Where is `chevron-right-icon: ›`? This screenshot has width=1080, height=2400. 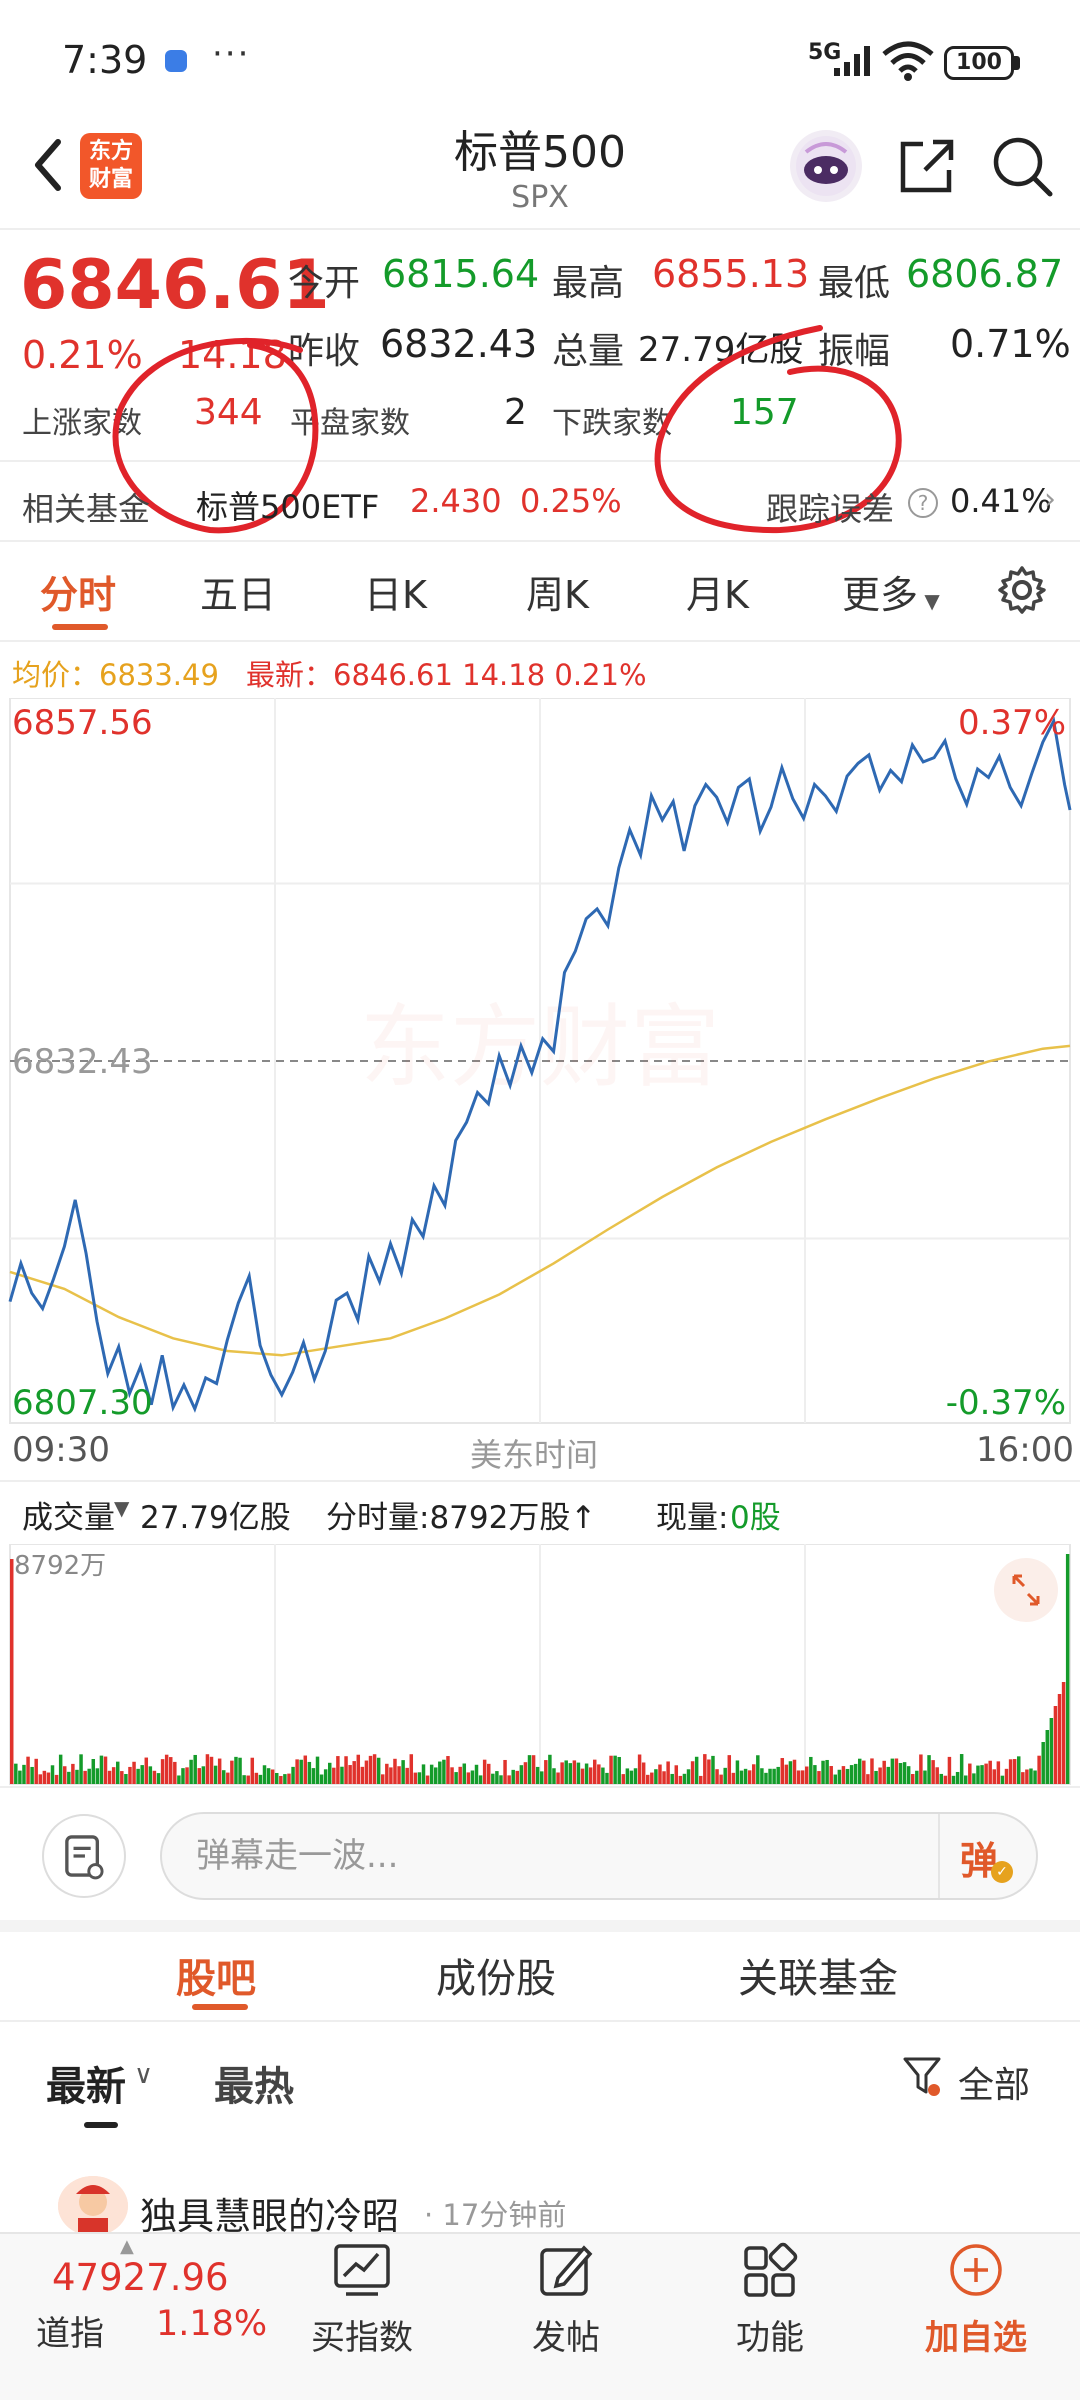
chevron-right-icon: › is located at coordinates (1050, 499).